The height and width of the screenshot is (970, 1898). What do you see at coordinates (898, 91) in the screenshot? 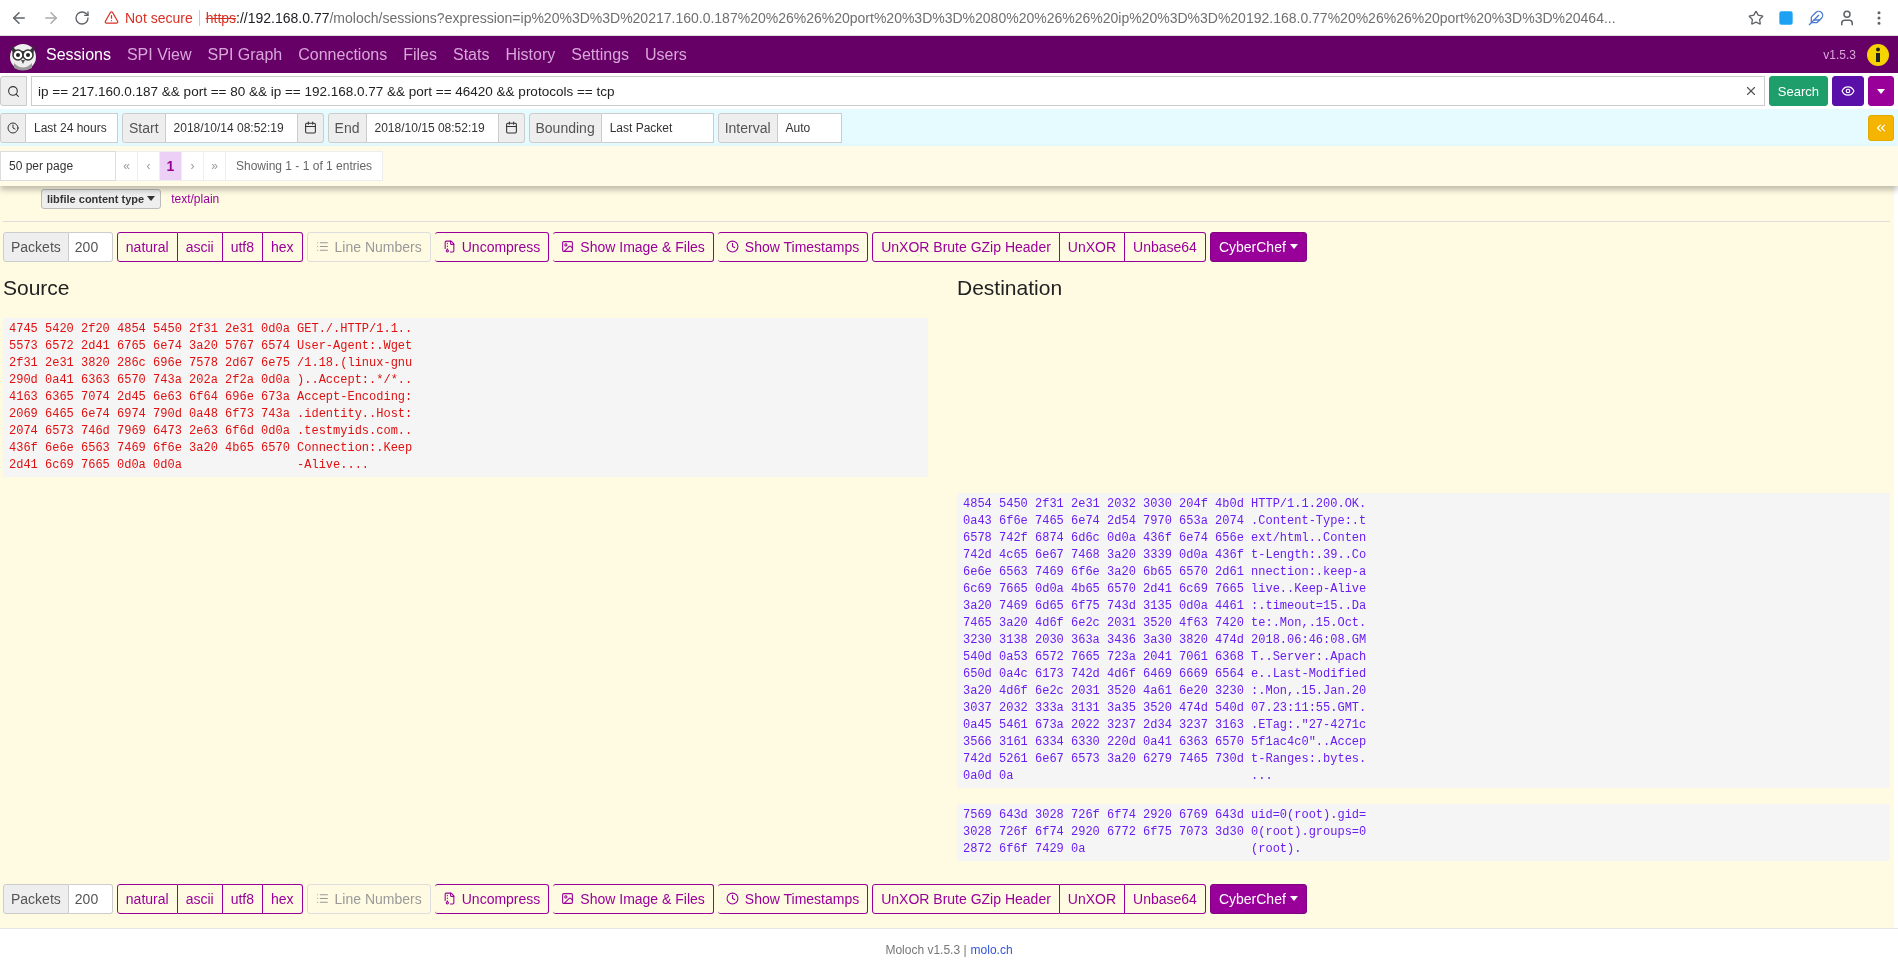
I see `search-field: ip == 217.160.0.187 && port == 80 && ip == 192.168.0.77 && port == 46420 && protocols == tcp` at bounding box center [898, 91].